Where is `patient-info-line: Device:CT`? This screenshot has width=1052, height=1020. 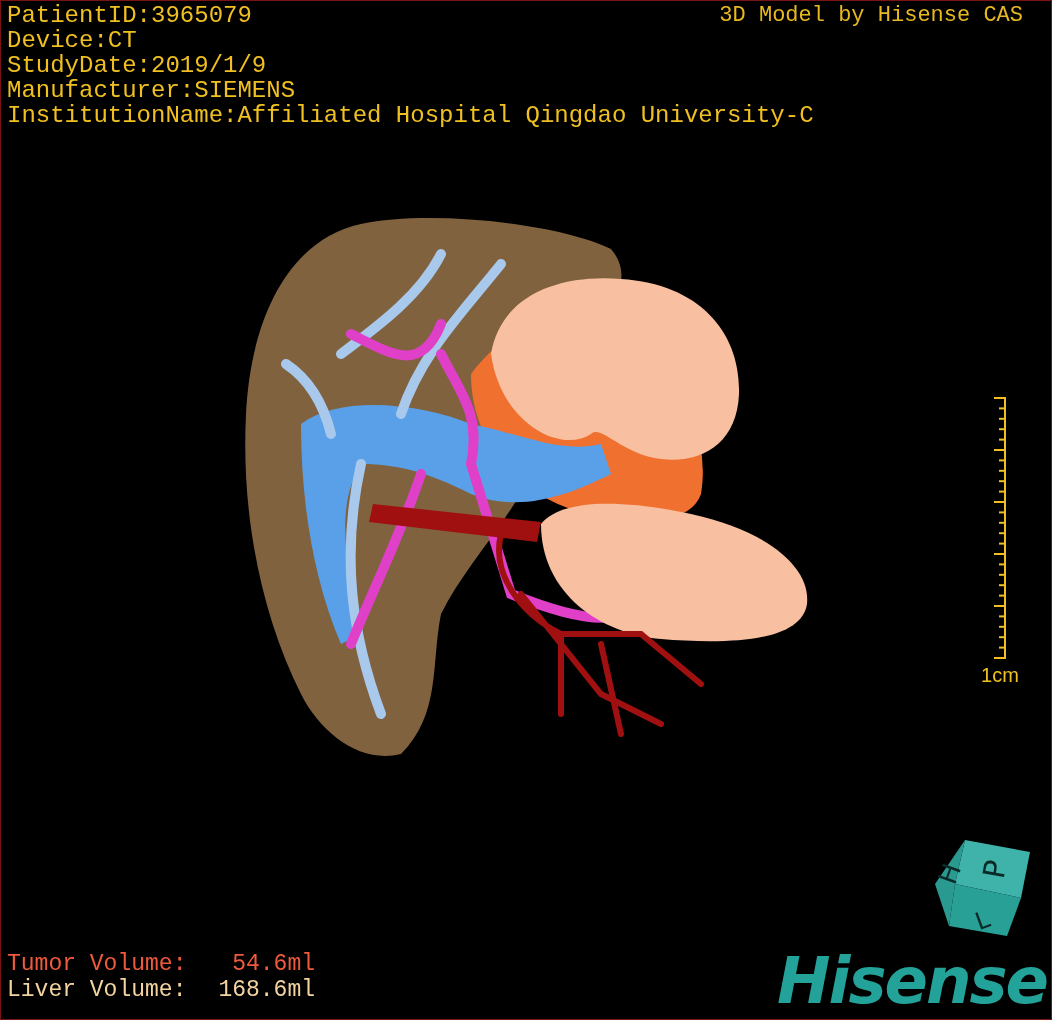
patient-info-line: Device:CT is located at coordinates (72, 40).